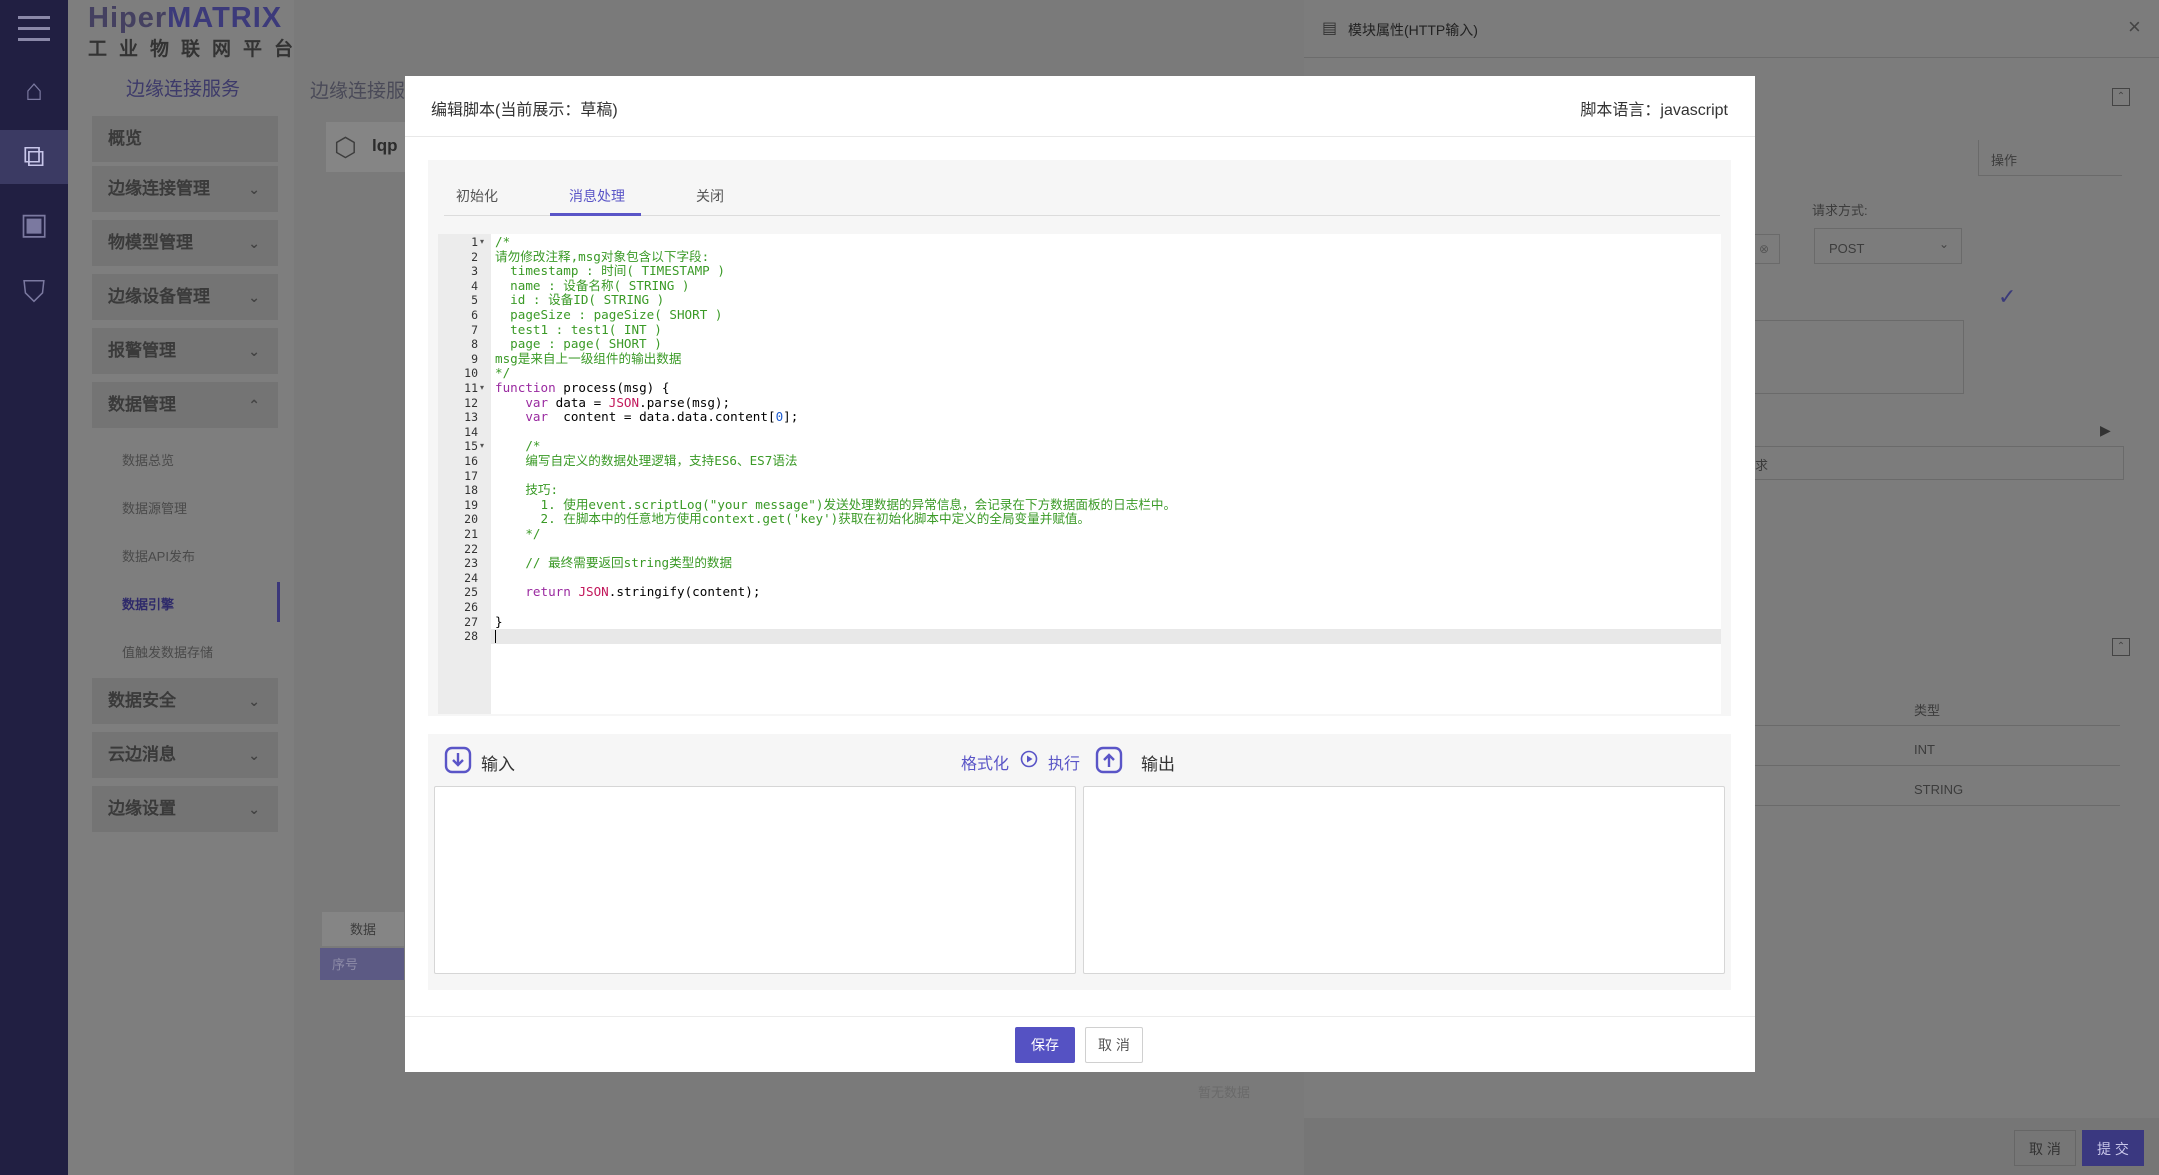 The width and height of the screenshot is (2159, 1175). Describe the element at coordinates (578, 330) in the screenshot. I see `code-line: test1 : test1( INT )` at that location.